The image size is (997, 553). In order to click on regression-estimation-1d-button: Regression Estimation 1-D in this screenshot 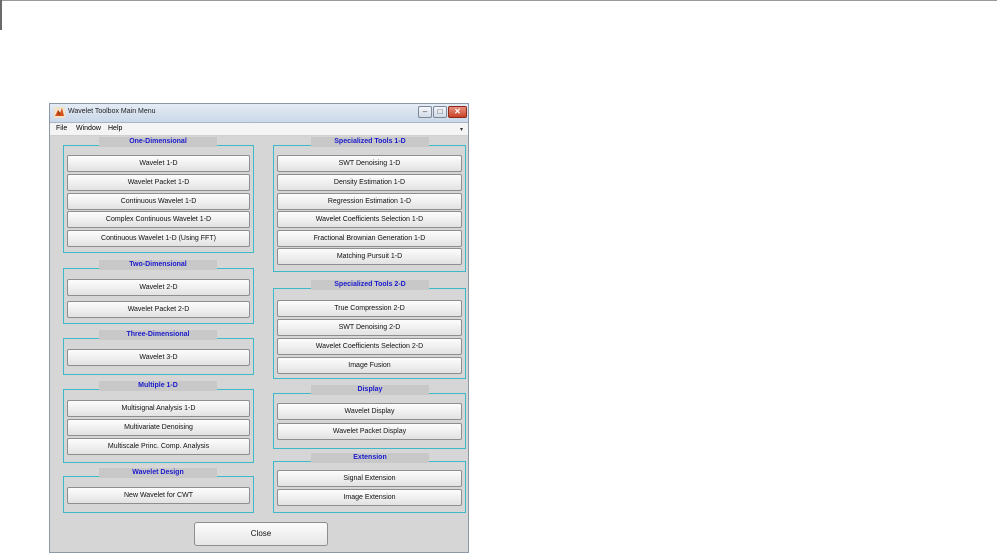, I will do `click(369, 201)`.